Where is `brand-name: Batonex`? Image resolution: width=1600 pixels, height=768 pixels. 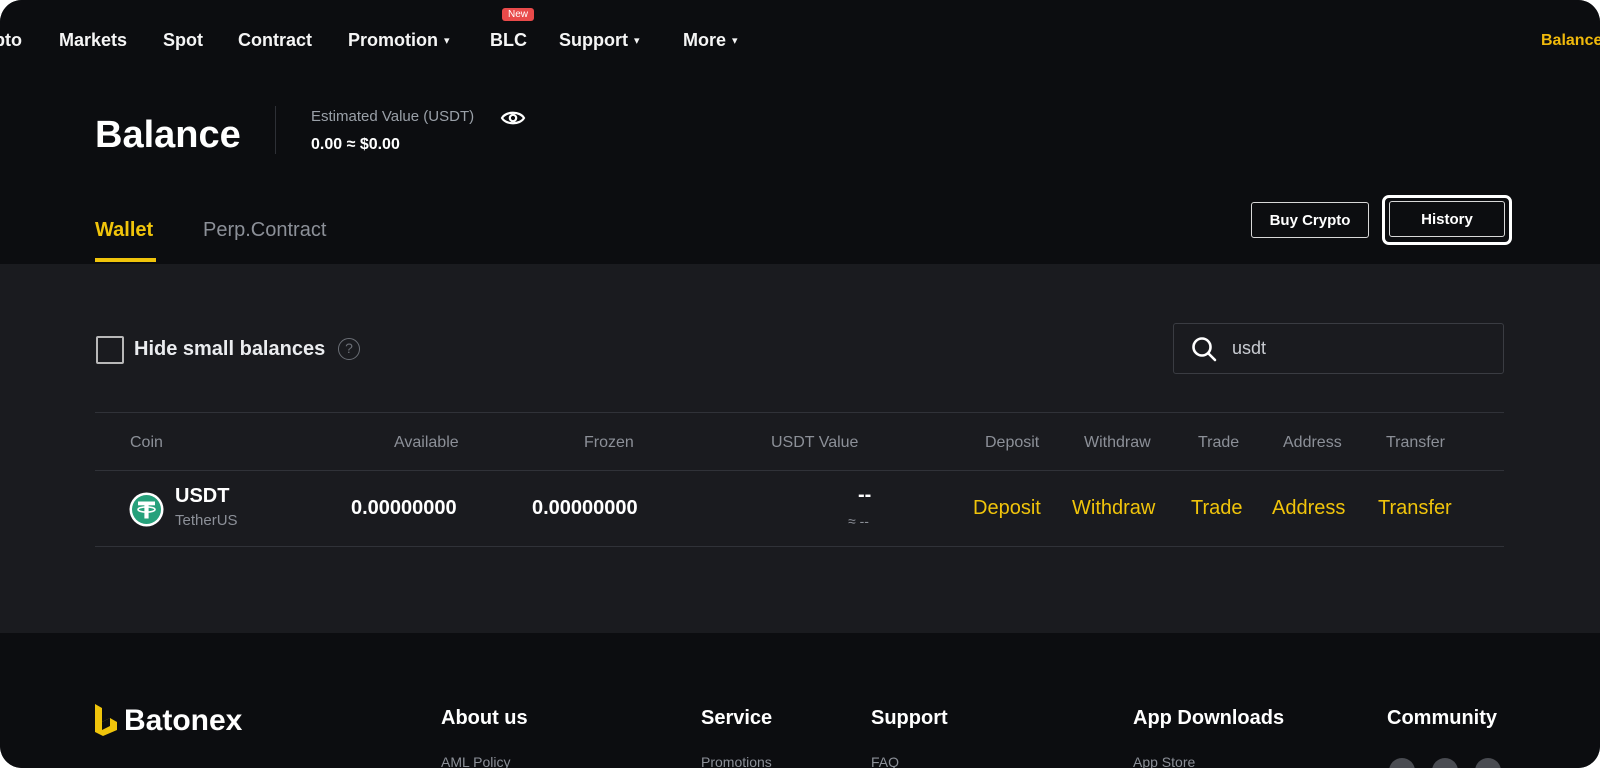 brand-name: Batonex is located at coordinates (183, 720).